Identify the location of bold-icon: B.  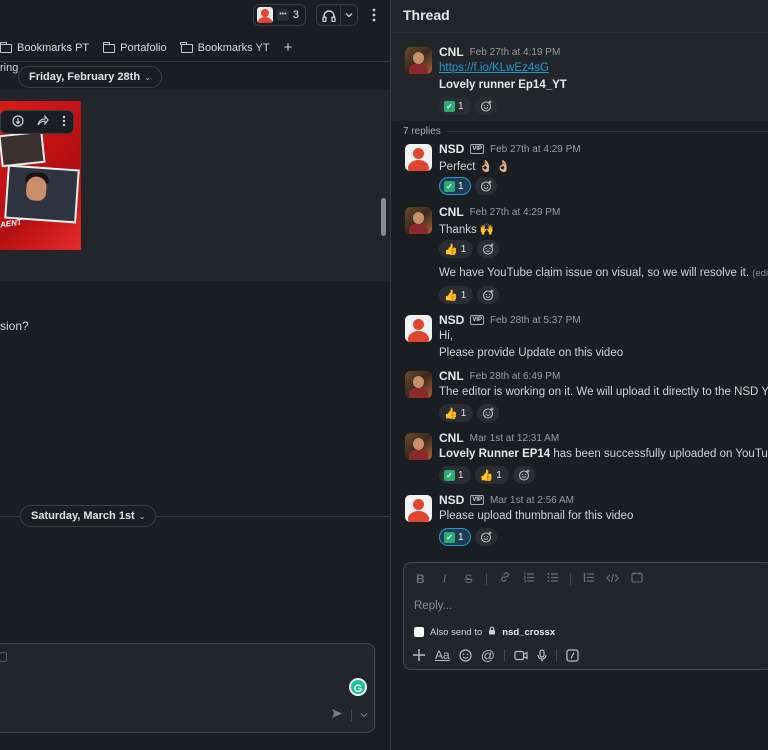
(420, 579).